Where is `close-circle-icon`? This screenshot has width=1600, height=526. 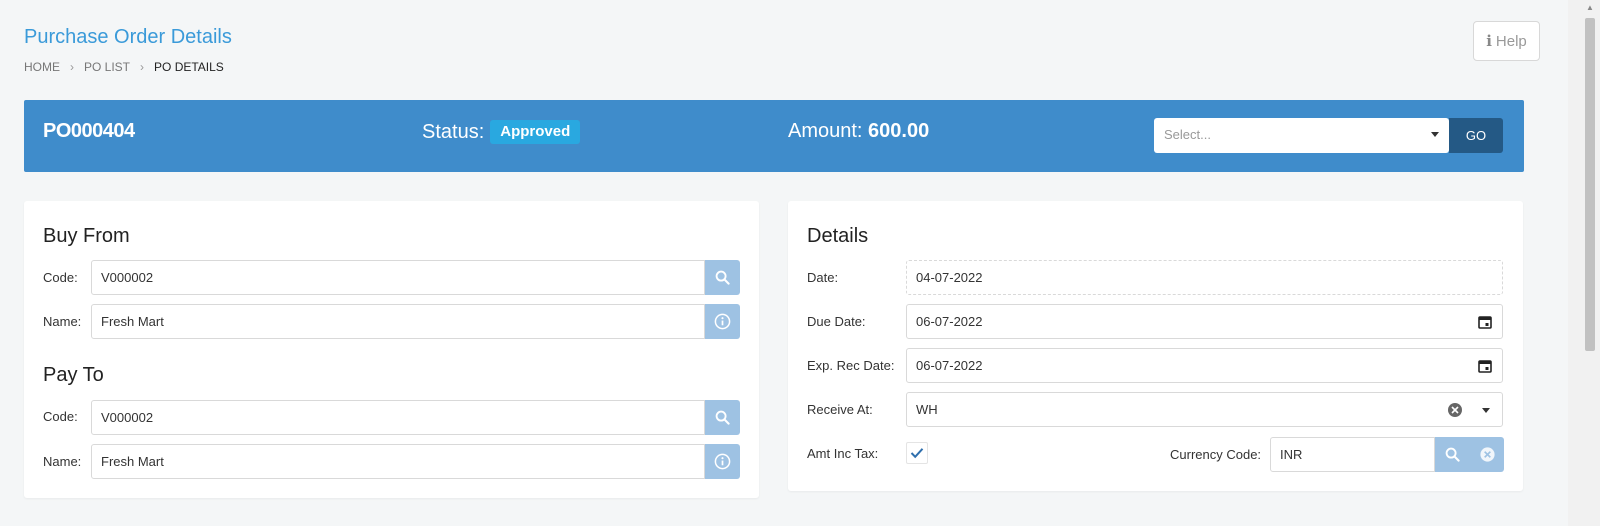
close-circle-icon is located at coordinates (1487, 454).